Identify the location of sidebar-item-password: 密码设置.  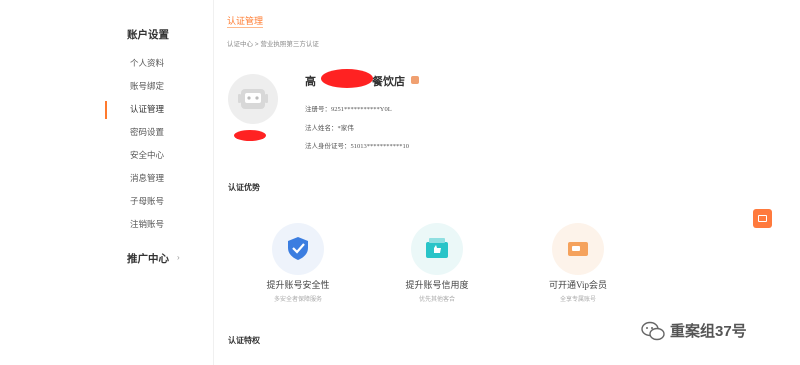
(147, 132).